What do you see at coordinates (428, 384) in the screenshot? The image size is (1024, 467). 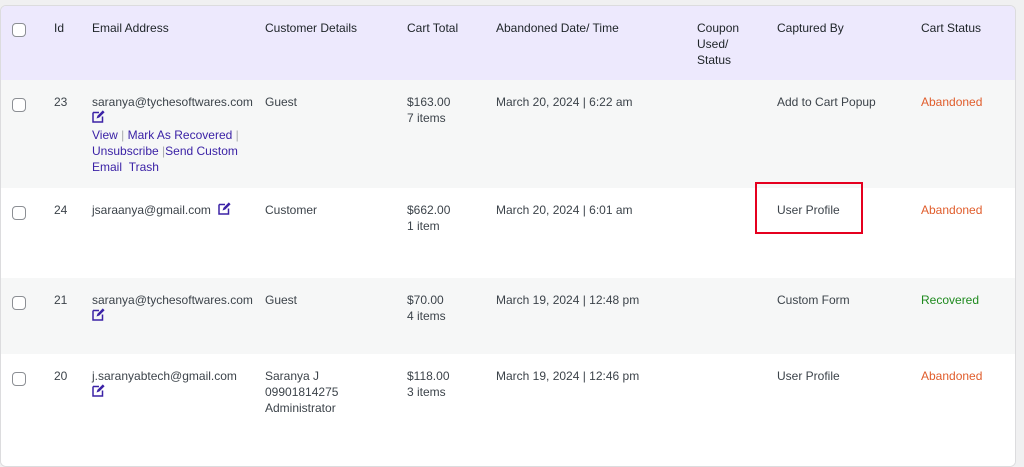 I see `row-cart-total: $118.00 3 items` at bounding box center [428, 384].